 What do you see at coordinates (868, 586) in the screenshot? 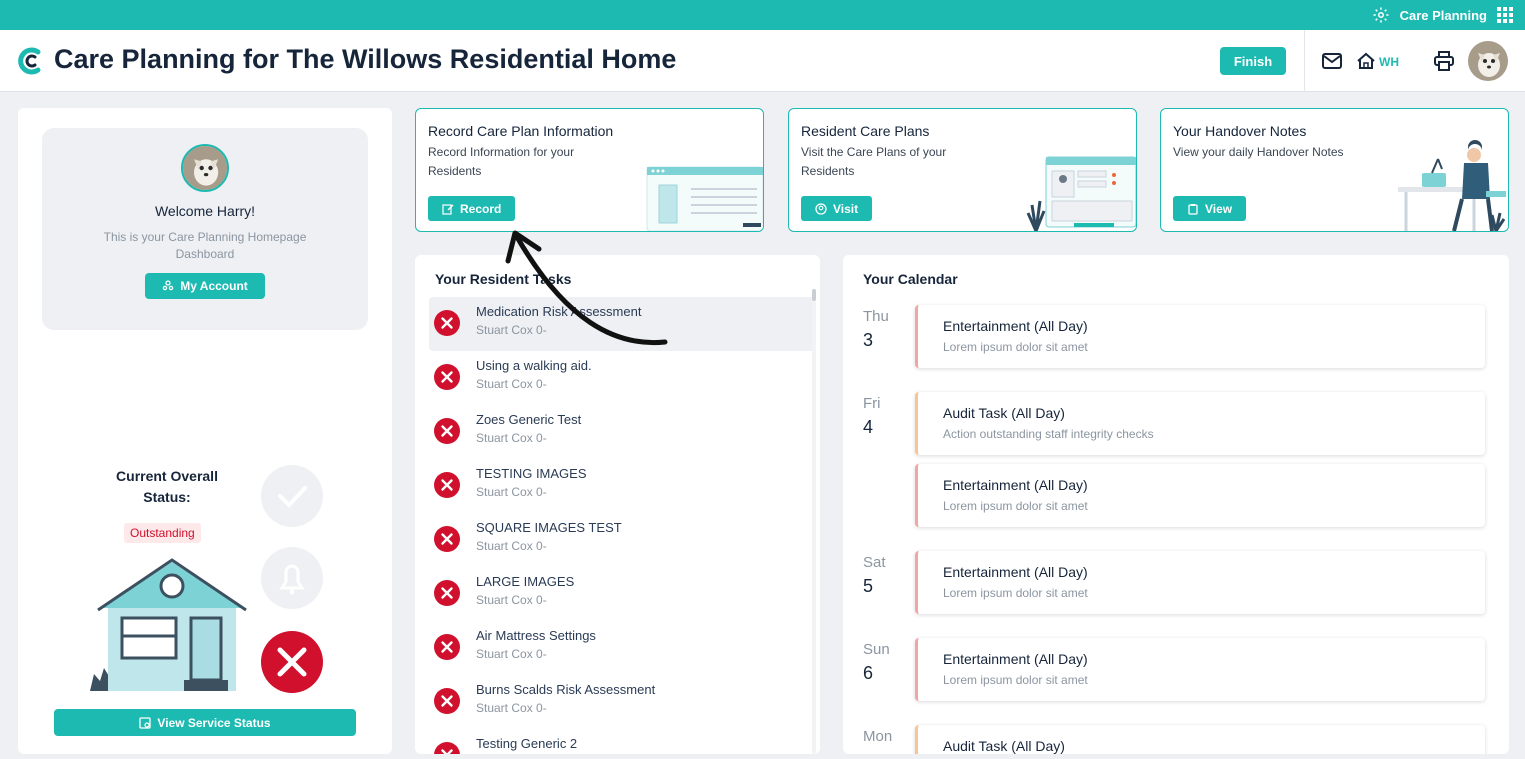
I see `day-number: 5` at bounding box center [868, 586].